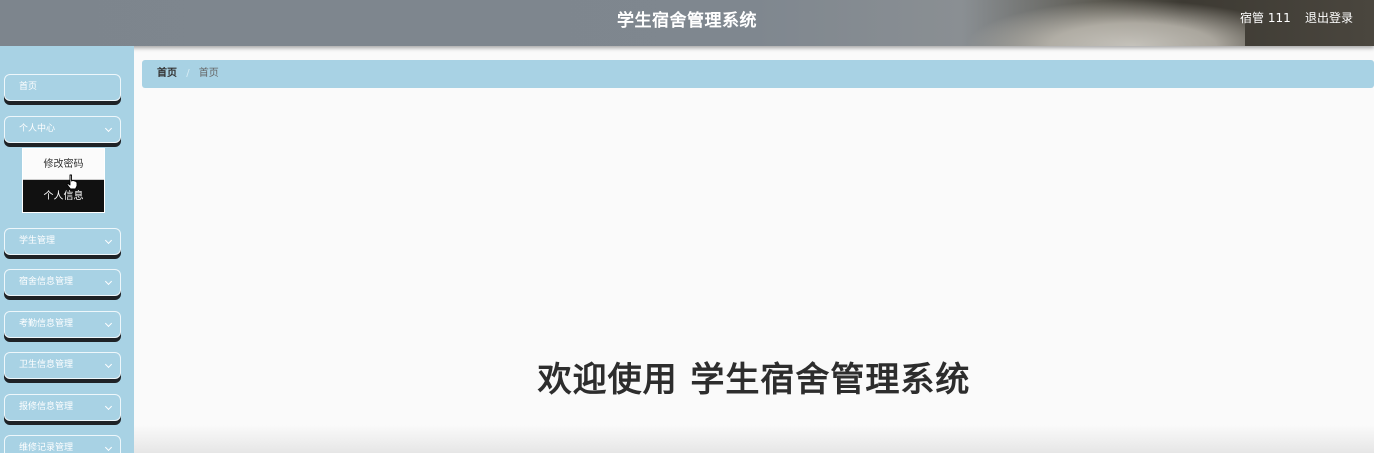 This screenshot has height=453, width=1374. What do you see at coordinates (62, 129) in the screenshot?
I see `sidebar-item-personal-center: 个人中心` at bounding box center [62, 129].